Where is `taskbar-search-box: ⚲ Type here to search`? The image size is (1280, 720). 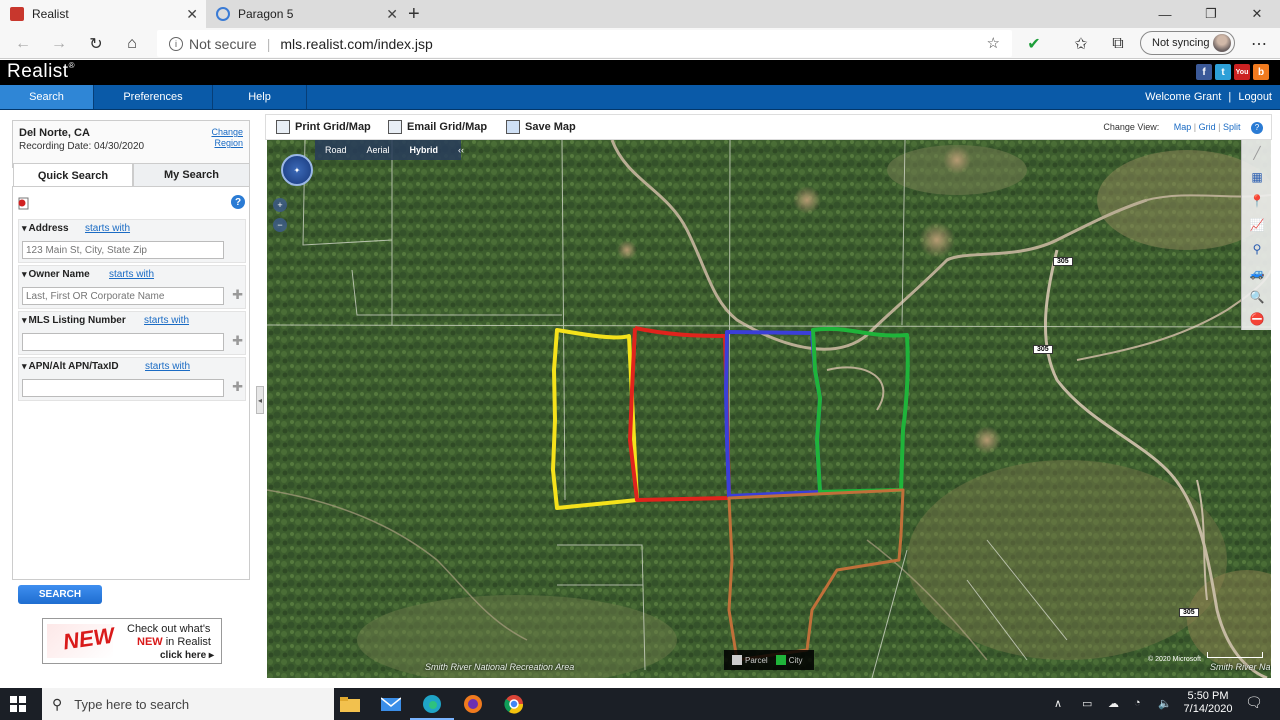 taskbar-search-box: ⚲ Type here to search is located at coordinates (188, 704).